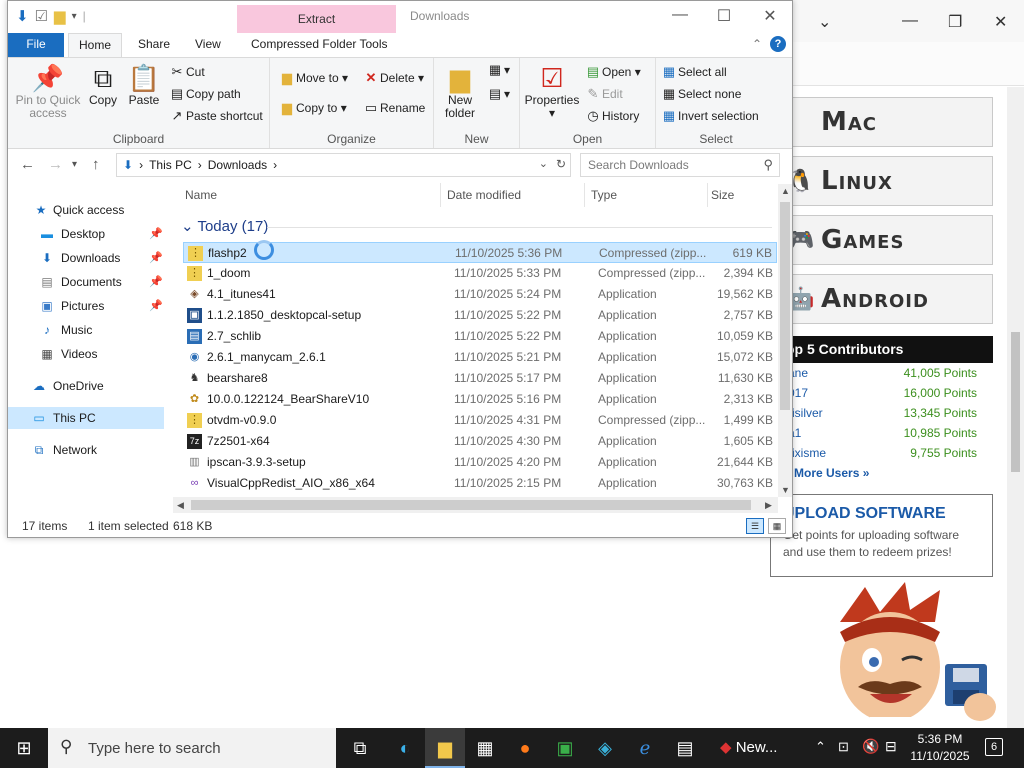 Image resolution: width=1024 pixels, height=768 pixels. I want to click on invert-selection-button: ▦ Invert selection, so click(709, 116).